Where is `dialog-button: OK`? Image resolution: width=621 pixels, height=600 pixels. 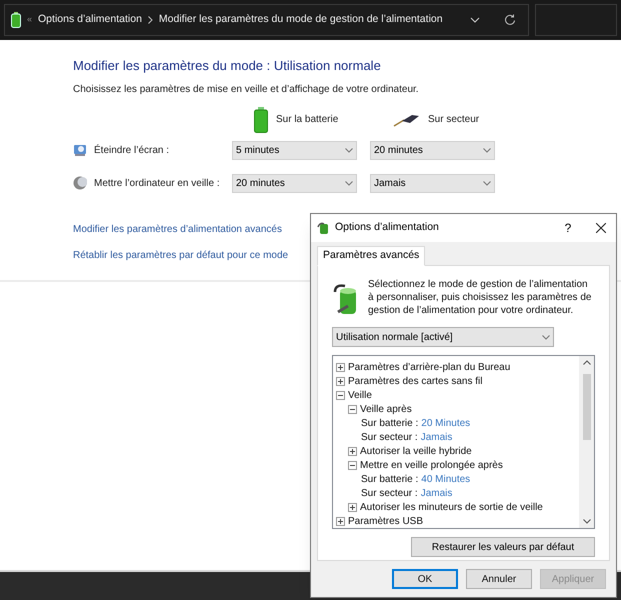
dialog-button: OK is located at coordinates (425, 579).